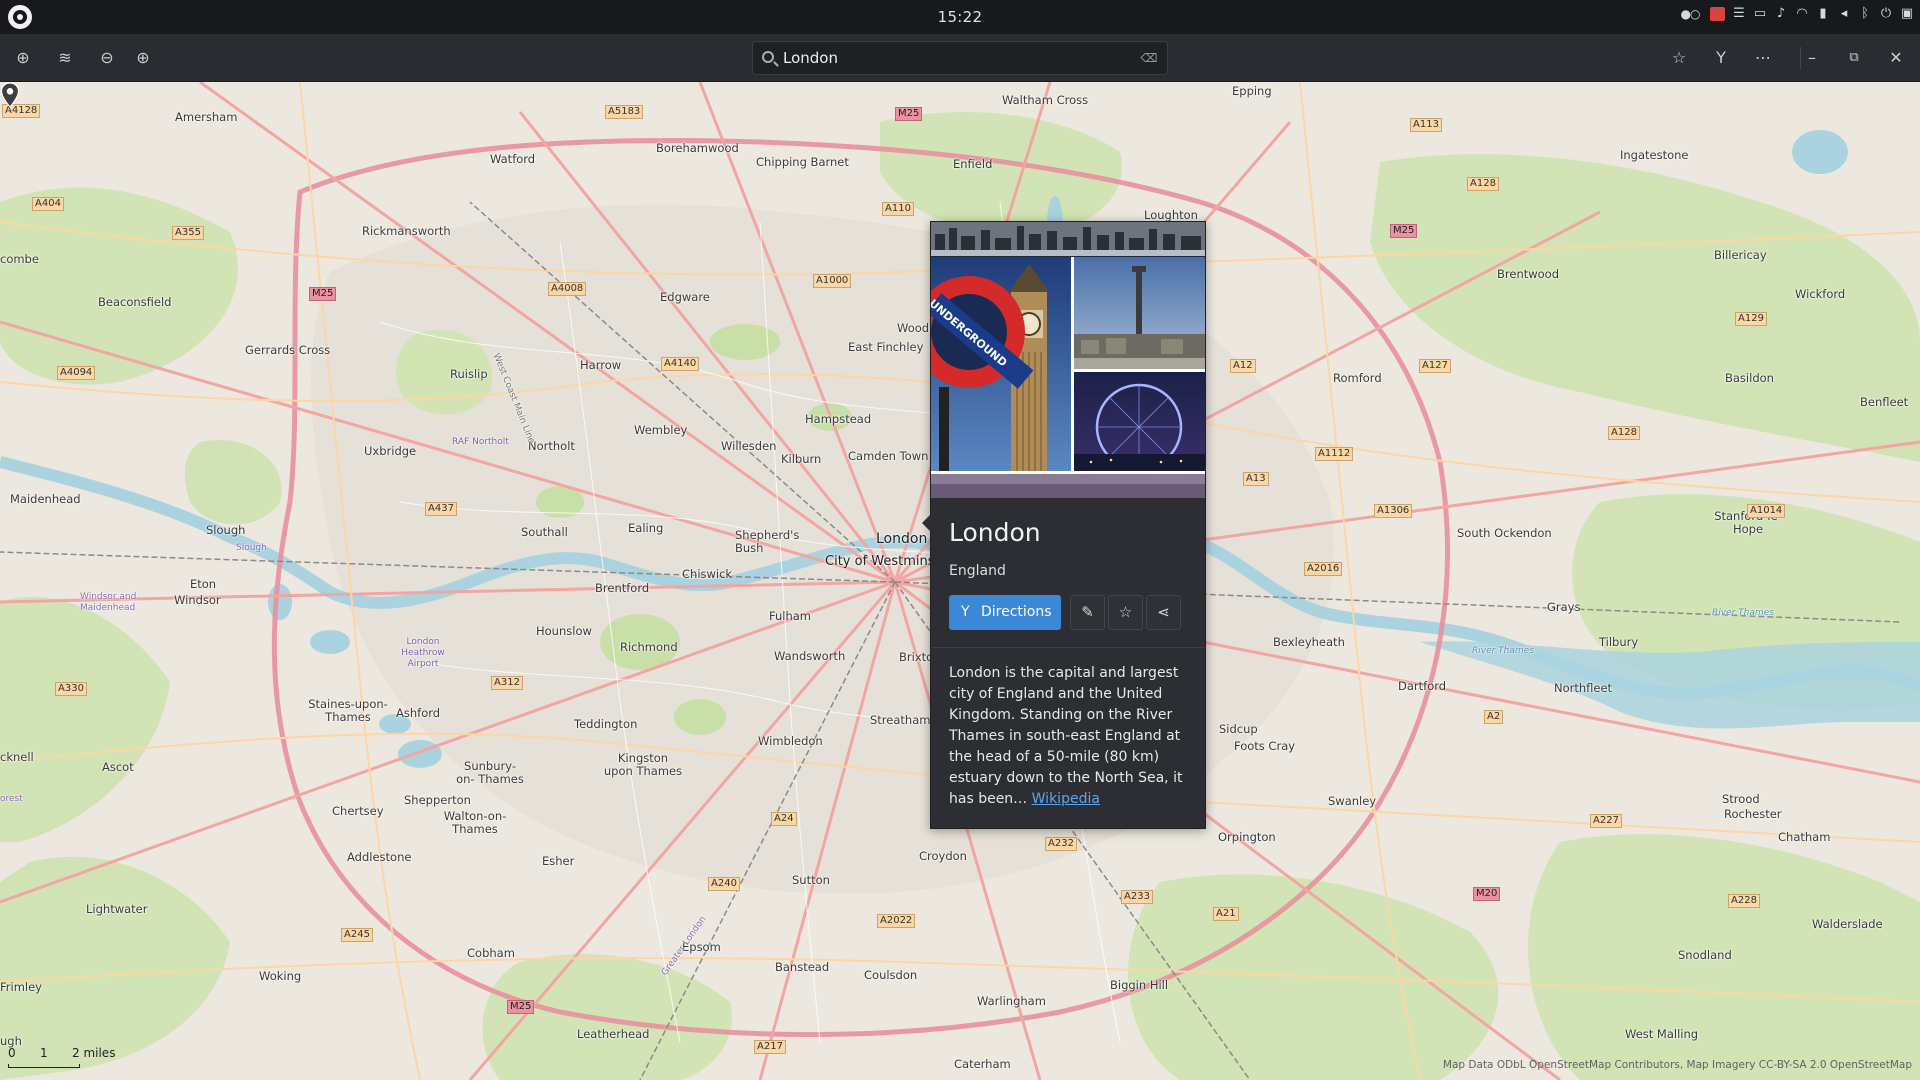 This screenshot has height=1080, width=1920. What do you see at coordinates (1705, 955) in the screenshot?
I see `map-label: Snodland` at bounding box center [1705, 955].